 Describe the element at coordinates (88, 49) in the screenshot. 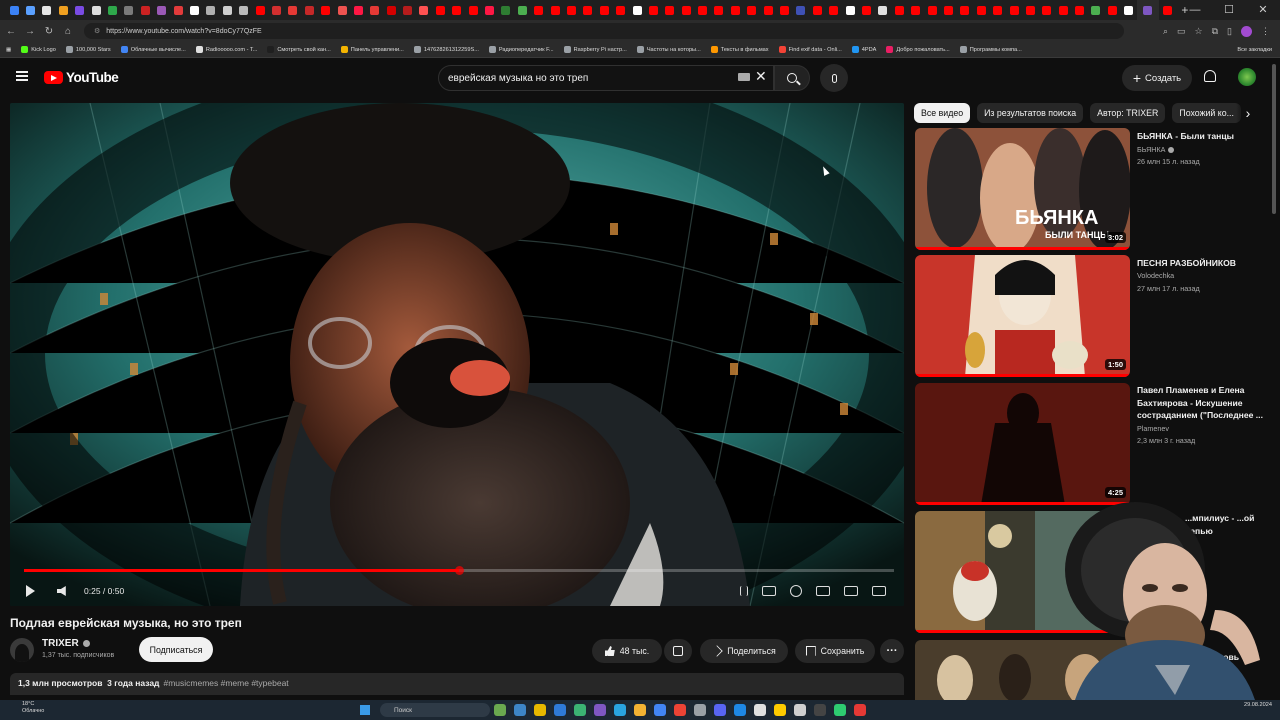

I see `bookmark-item: 100,000 Stars` at that location.